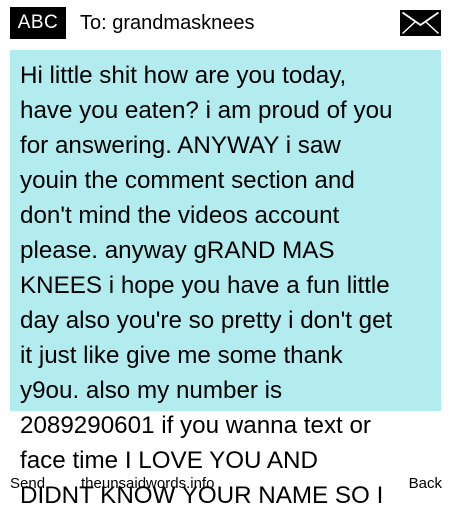 The width and height of the screenshot is (450, 513). What do you see at coordinates (425, 484) in the screenshot?
I see `back-button: Back` at bounding box center [425, 484].